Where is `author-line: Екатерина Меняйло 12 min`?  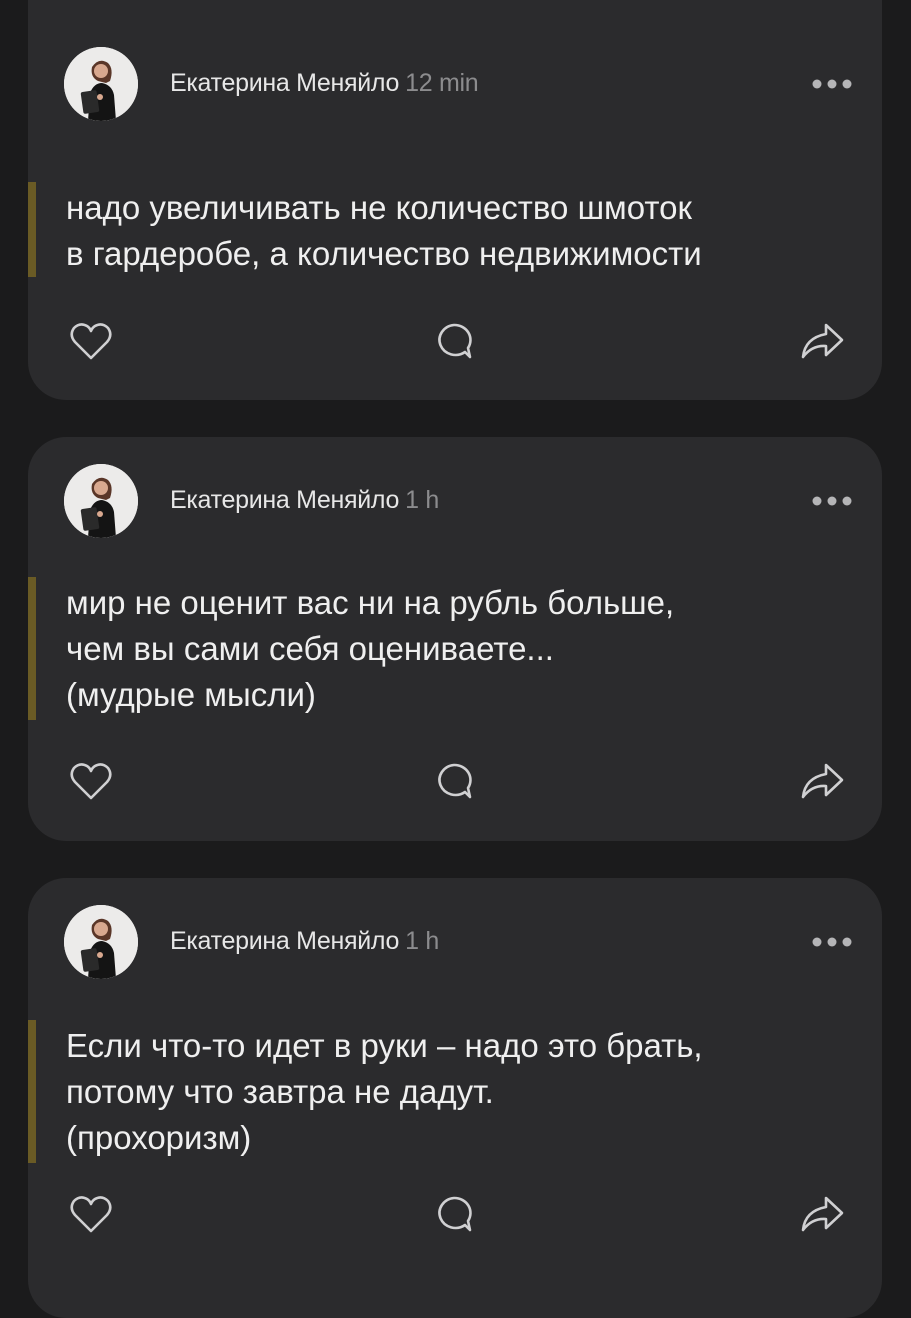 author-line: Екатерина Меняйло 12 min is located at coordinates (324, 83).